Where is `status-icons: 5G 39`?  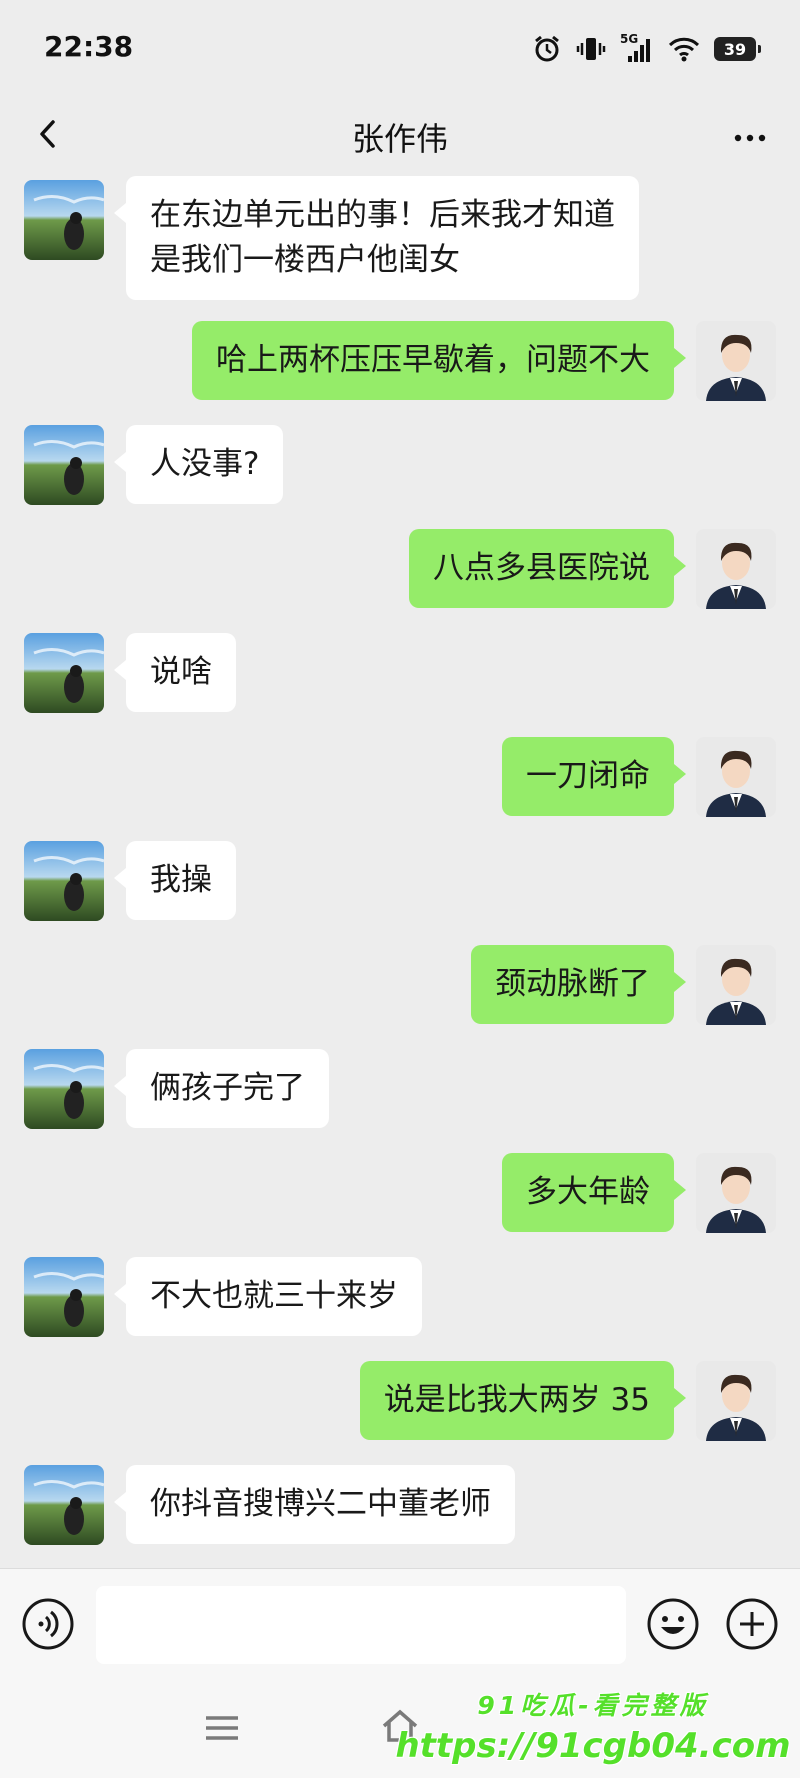
status-icons: 5G 39 is located at coordinates (646, 49).